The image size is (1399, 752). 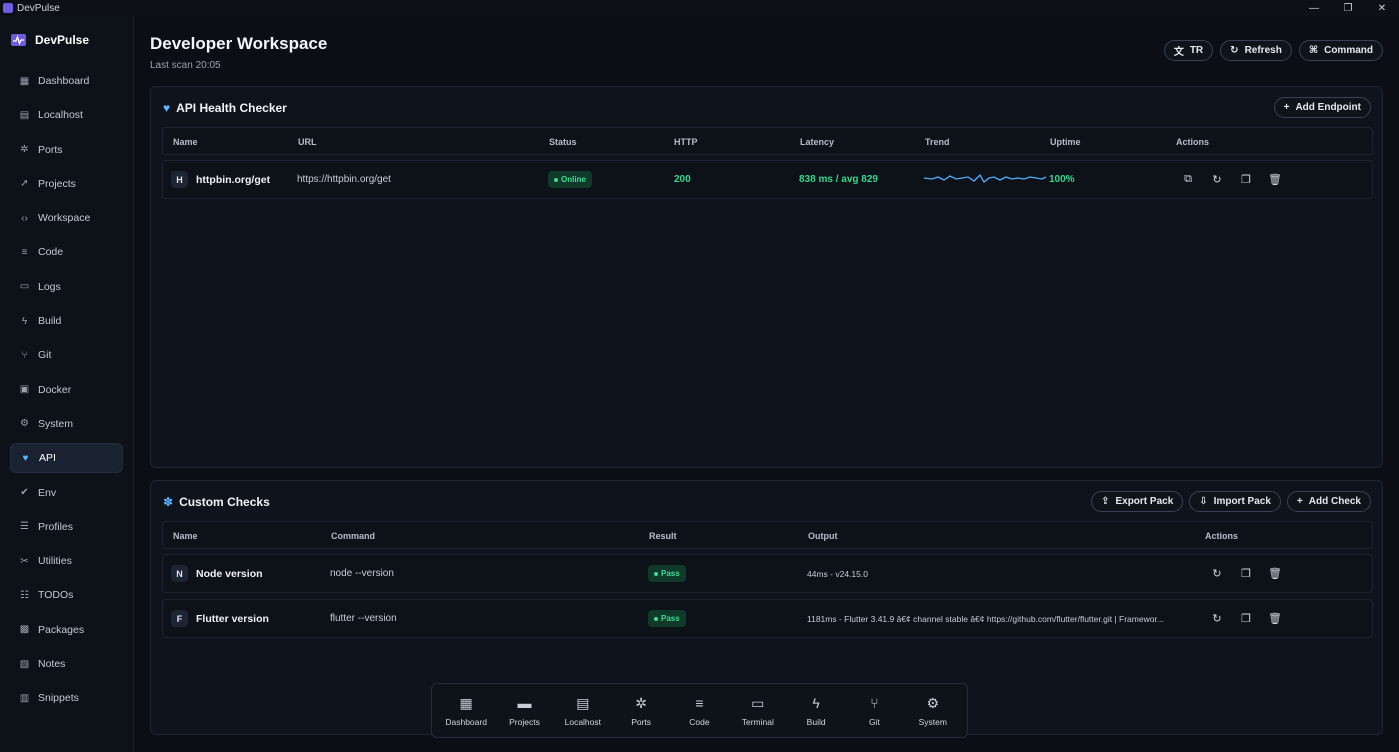 I want to click on check-name: Node version, so click(x=229, y=573).